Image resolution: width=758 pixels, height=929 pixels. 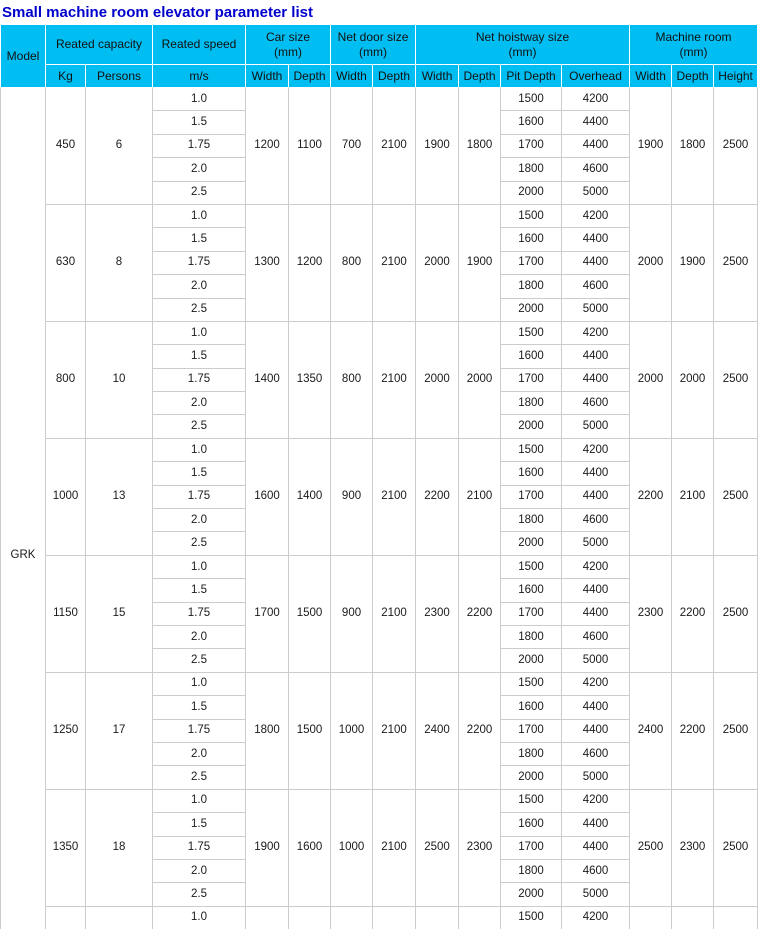 I want to click on col-header-machine-room: Machine room (mm), so click(x=693, y=44).